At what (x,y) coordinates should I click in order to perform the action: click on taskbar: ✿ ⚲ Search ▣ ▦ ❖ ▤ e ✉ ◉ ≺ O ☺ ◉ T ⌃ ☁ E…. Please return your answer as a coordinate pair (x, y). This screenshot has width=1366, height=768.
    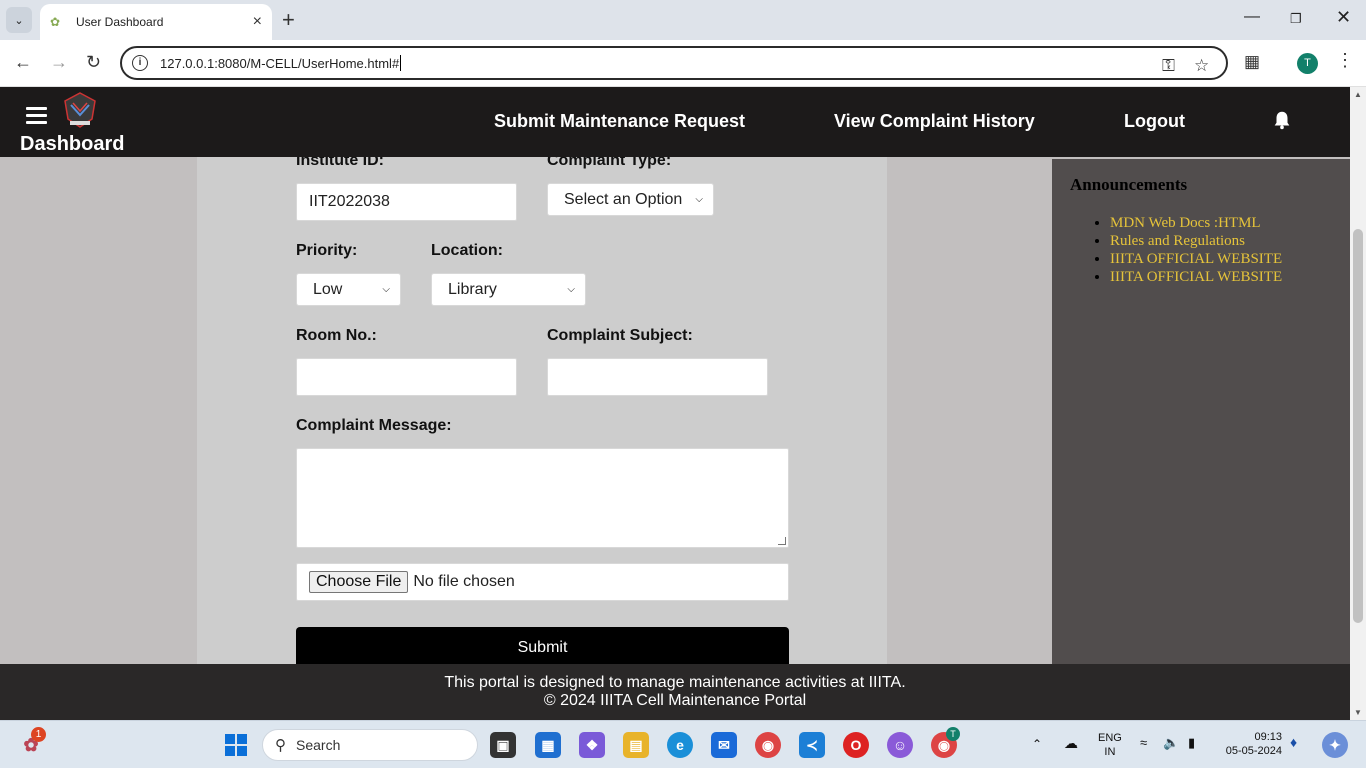
    Looking at the image, I should click on (683, 744).